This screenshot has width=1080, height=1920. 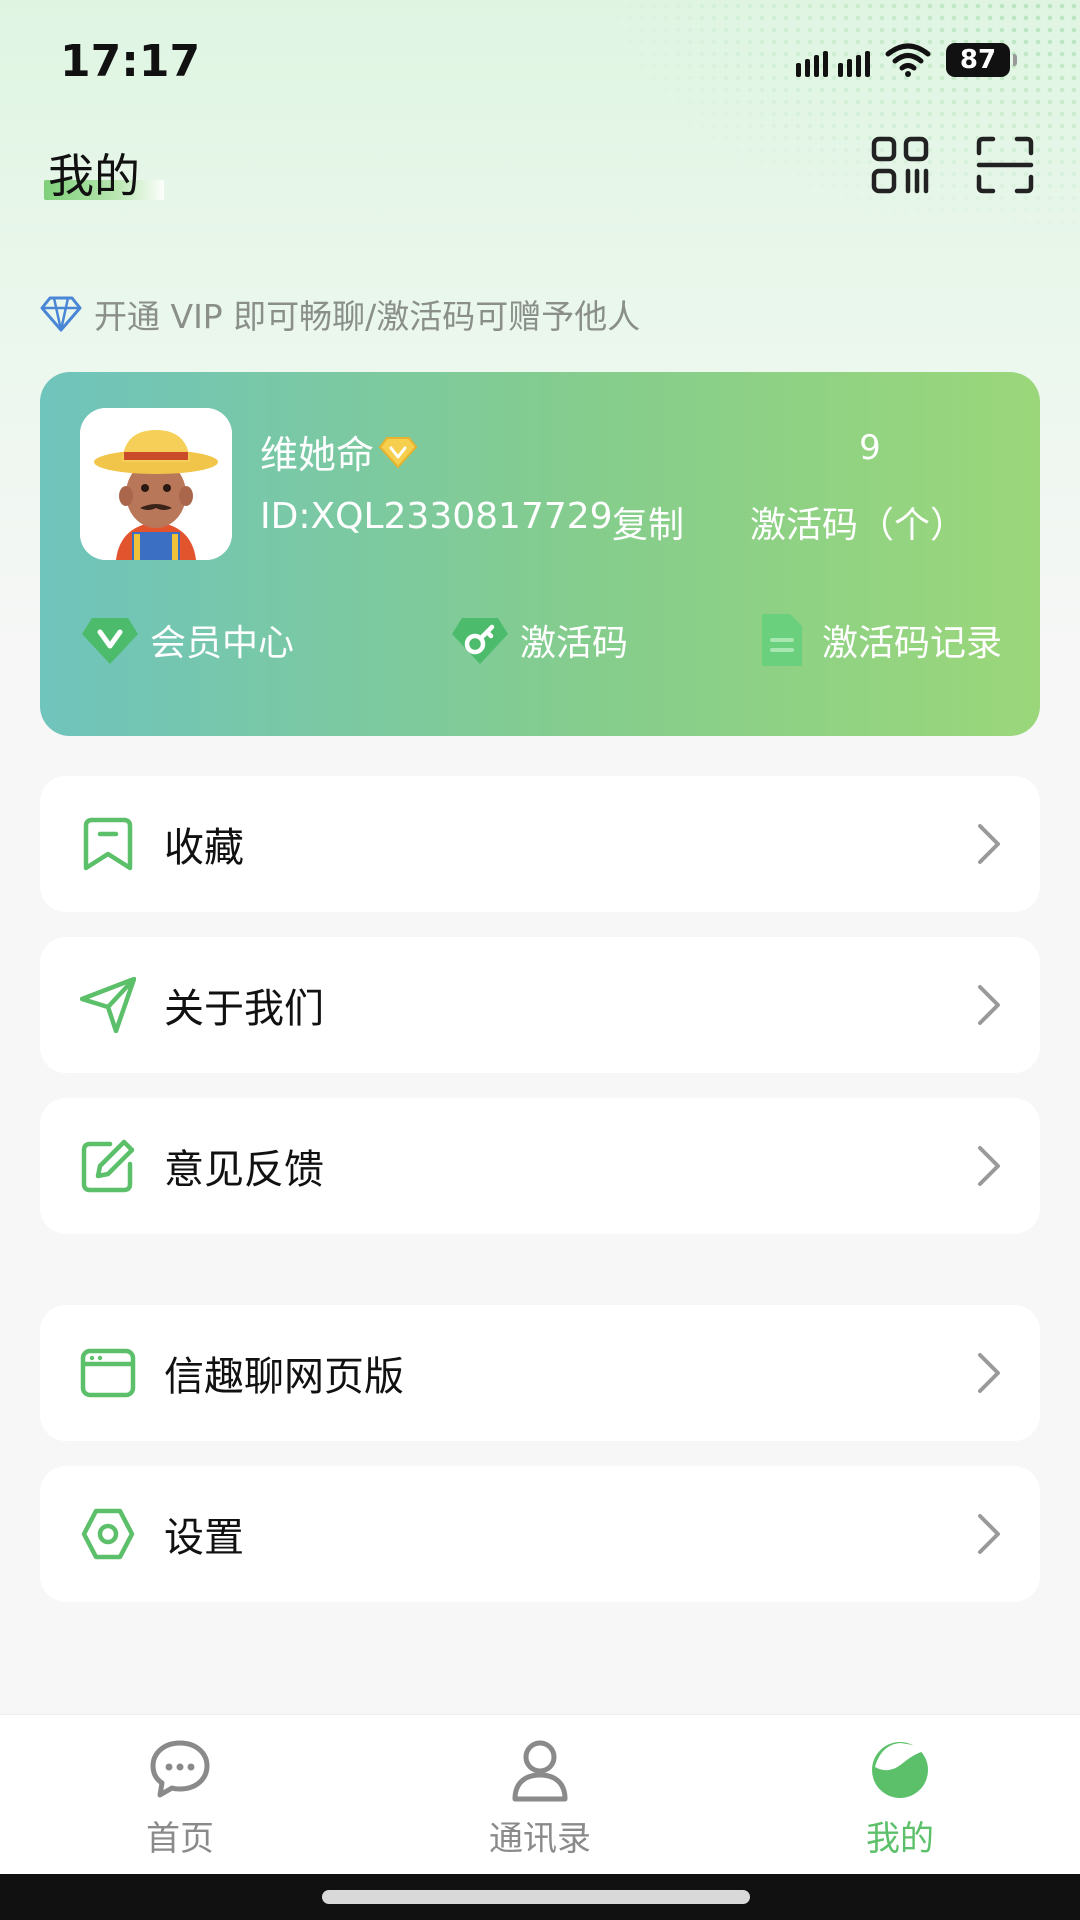 What do you see at coordinates (367, 316) in the screenshot?
I see `vip-promo-text: 开通 VIP 即可畅聊/激活码可赠予他人` at bounding box center [367, 316].